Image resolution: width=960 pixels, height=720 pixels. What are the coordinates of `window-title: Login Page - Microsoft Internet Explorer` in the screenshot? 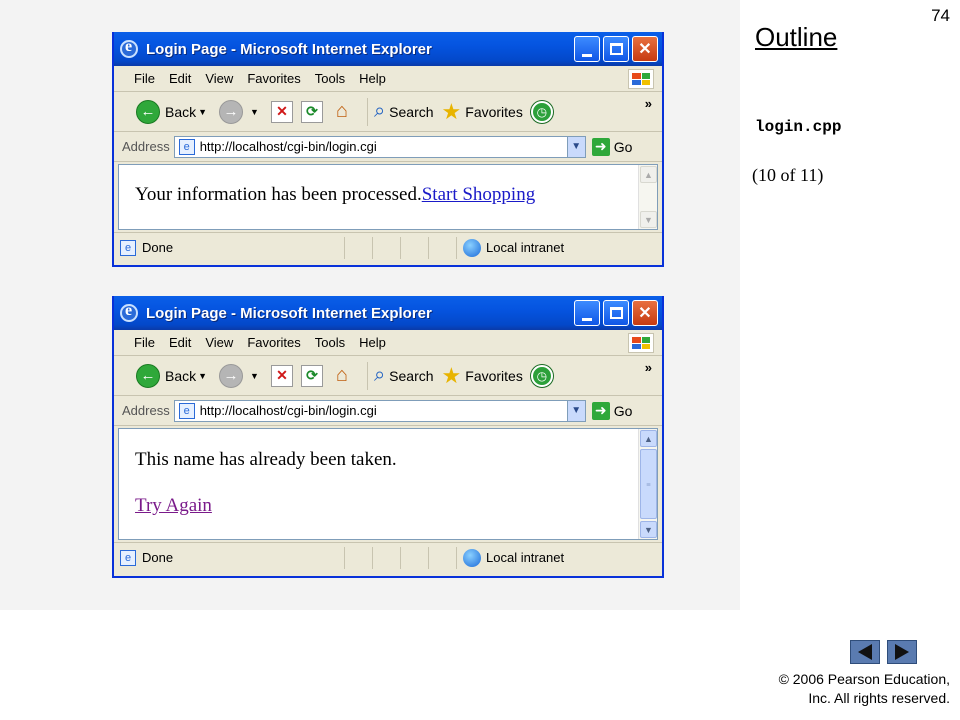 It's located at (289, 313).